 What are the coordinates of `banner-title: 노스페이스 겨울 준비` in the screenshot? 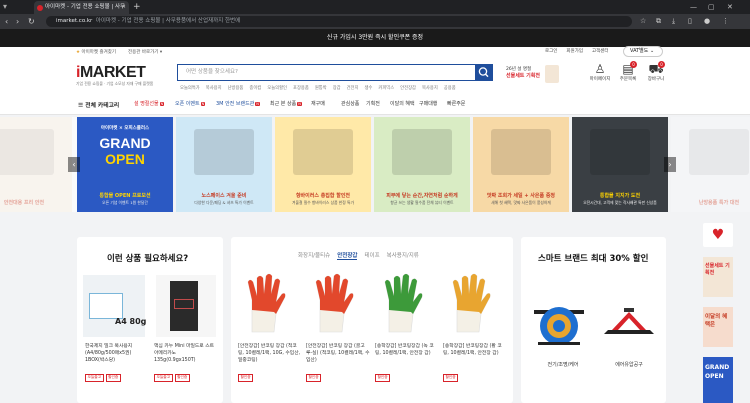 It's located at (224, 196).